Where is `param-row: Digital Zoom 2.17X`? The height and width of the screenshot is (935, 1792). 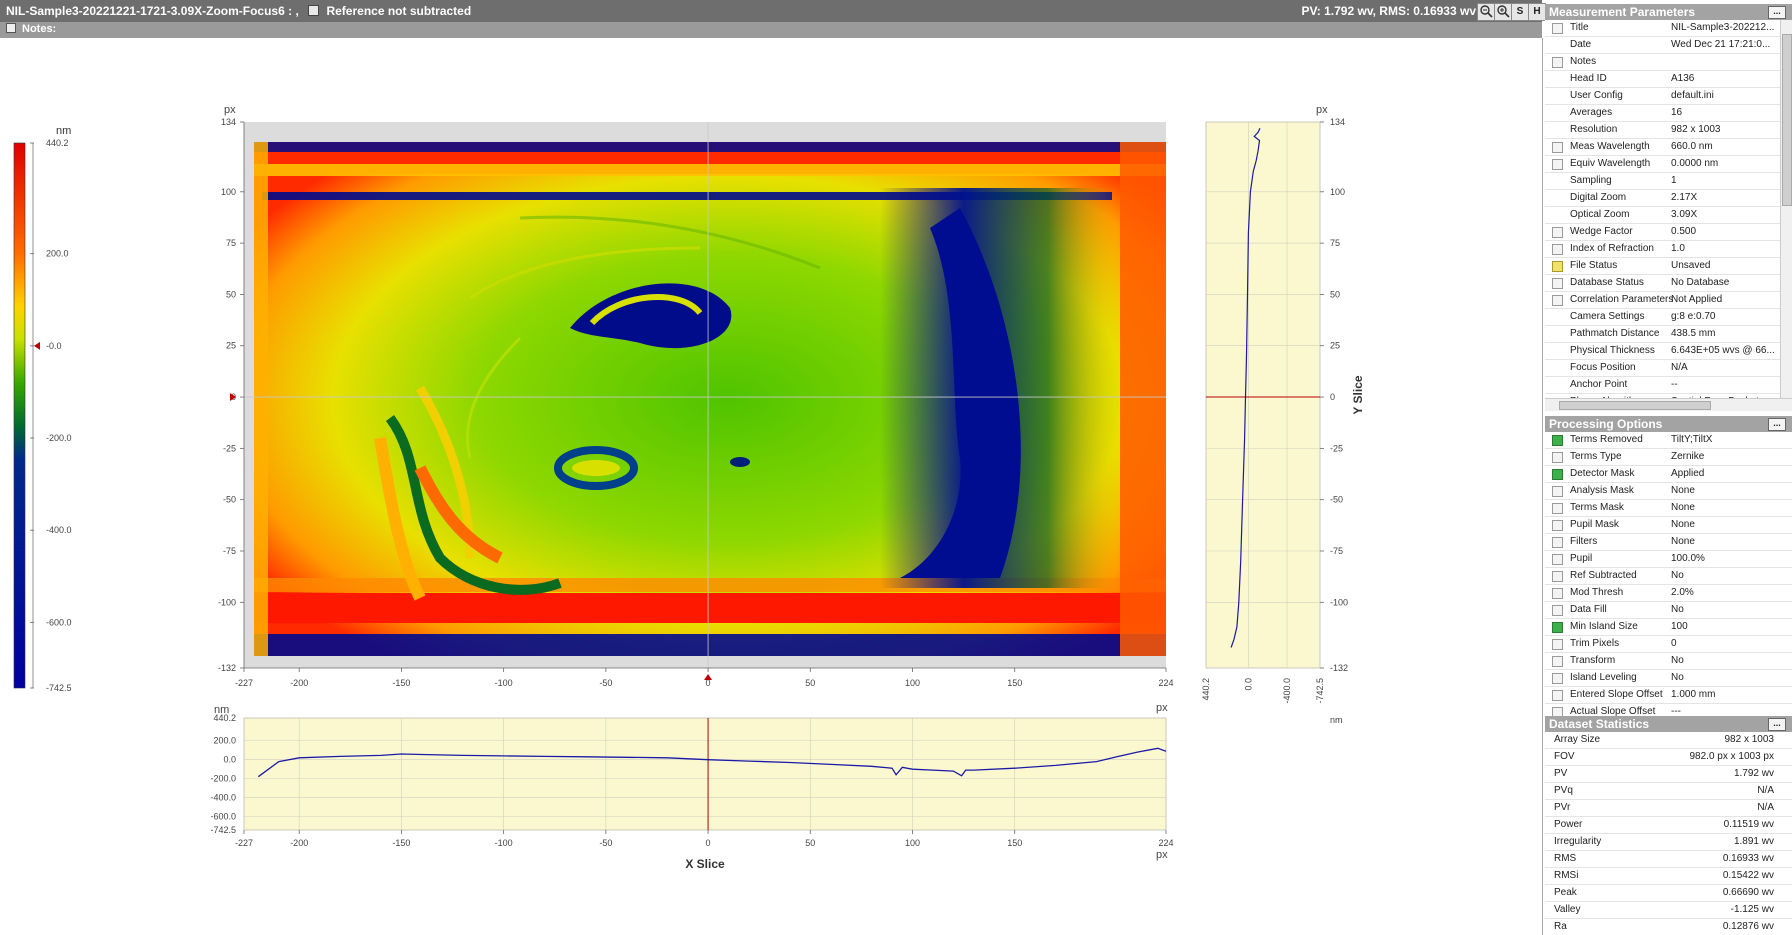
param-row: Digital Zoom 2.17X is located at coordinates (1662, 198).